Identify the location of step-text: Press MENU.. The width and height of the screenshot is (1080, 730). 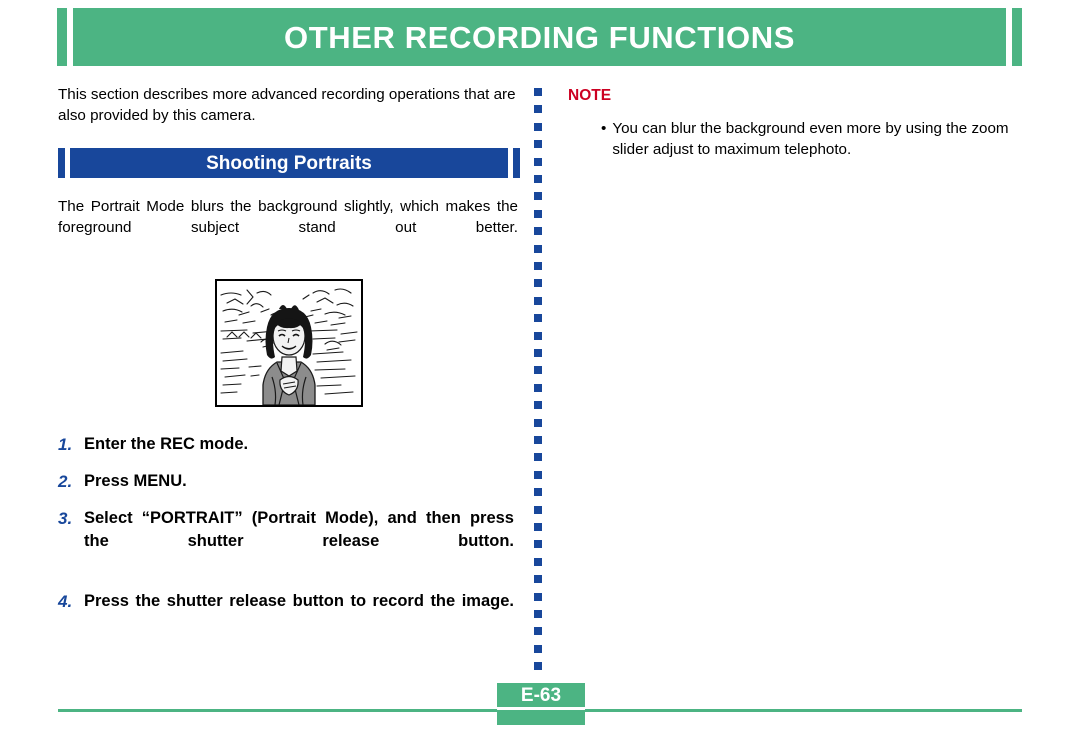
(135, 481).